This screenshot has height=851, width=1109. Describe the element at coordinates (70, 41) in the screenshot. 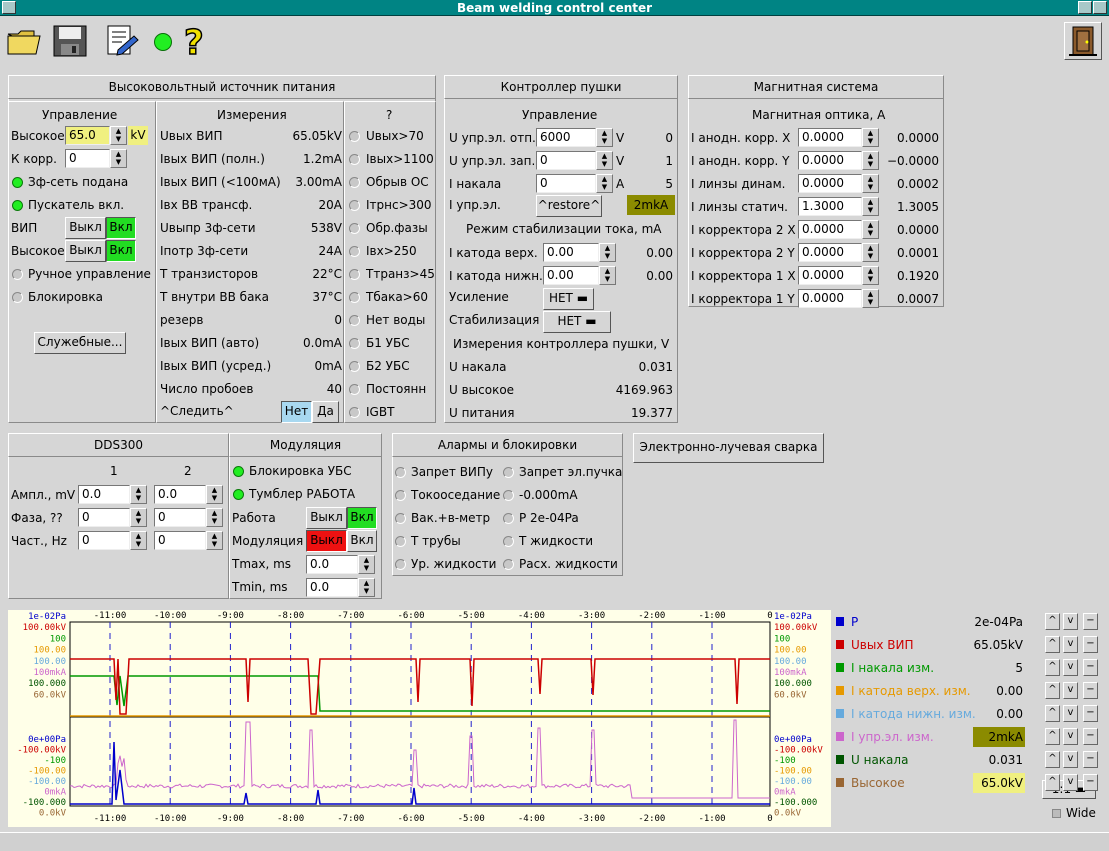

I see `save-icon` at that location.